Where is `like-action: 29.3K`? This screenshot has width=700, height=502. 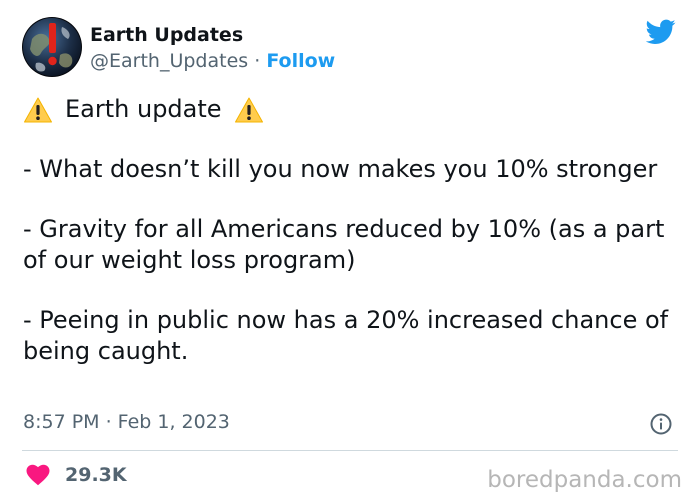
like-action: 29.3K is located at coordinates (76, 475).